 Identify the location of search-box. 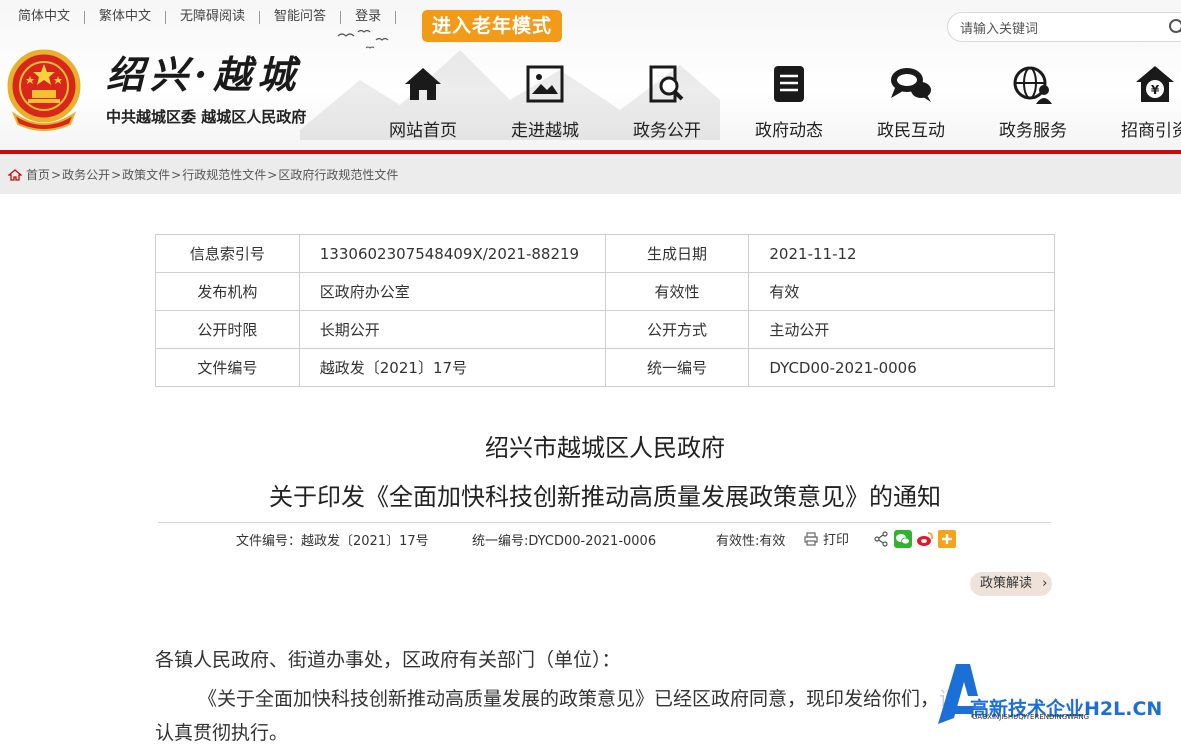
(1064, 27).